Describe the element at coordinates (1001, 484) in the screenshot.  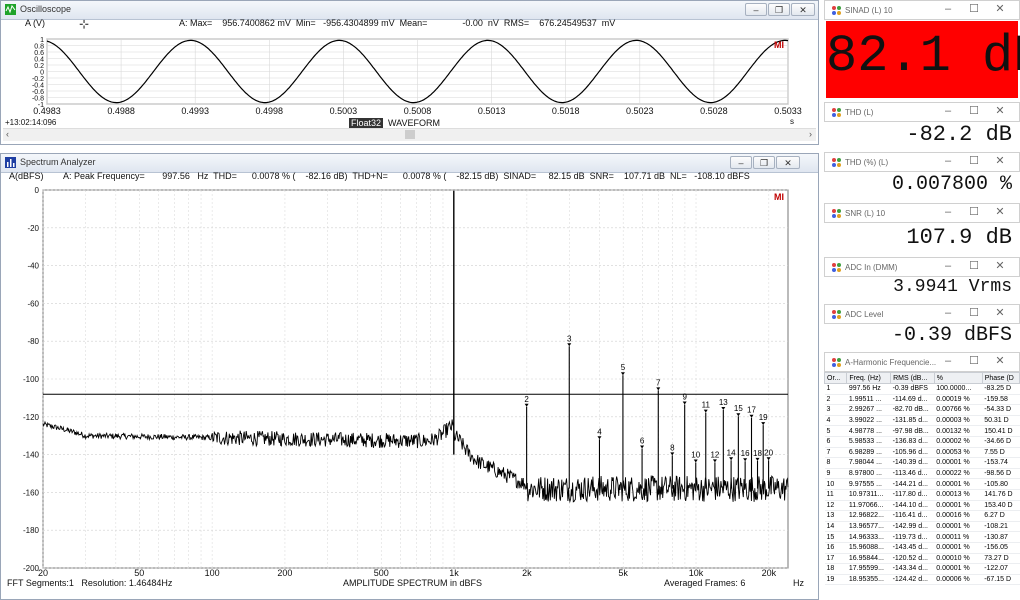
I see `harmonic-cell: -105.80` at that location.